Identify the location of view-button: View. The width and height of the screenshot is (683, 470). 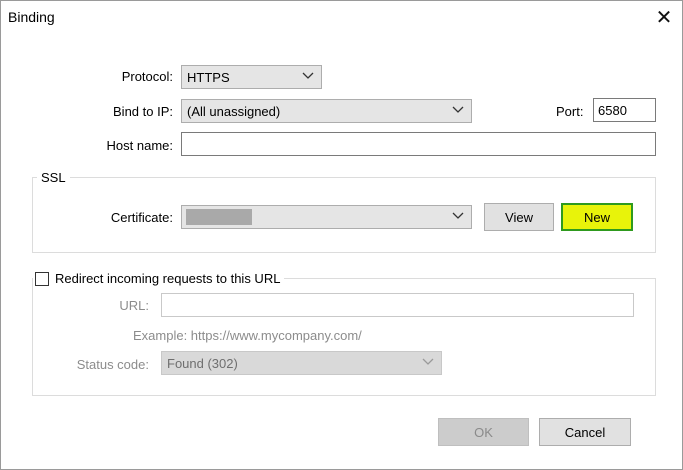
(519, 217).